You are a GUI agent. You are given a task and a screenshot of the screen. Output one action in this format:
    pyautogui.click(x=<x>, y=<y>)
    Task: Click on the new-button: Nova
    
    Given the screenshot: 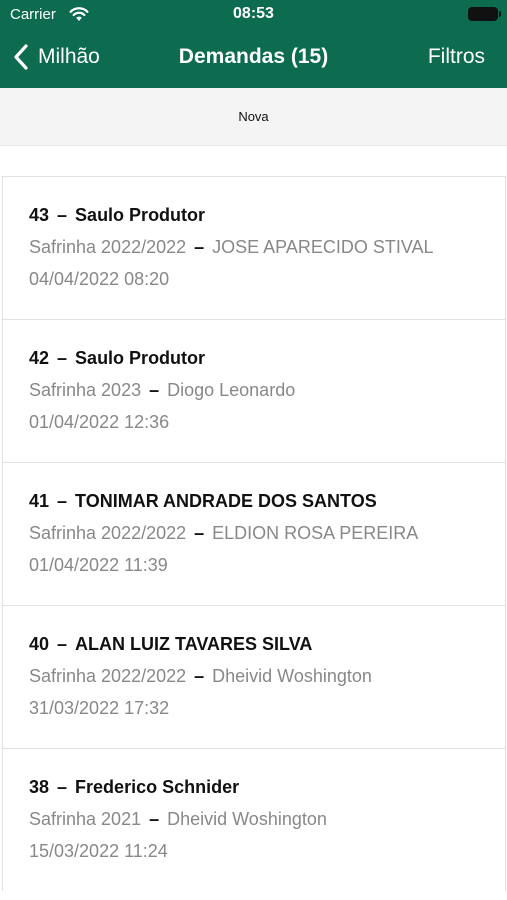 What is the action you would take?
    pyautogui.click(x=253, y=116)
    